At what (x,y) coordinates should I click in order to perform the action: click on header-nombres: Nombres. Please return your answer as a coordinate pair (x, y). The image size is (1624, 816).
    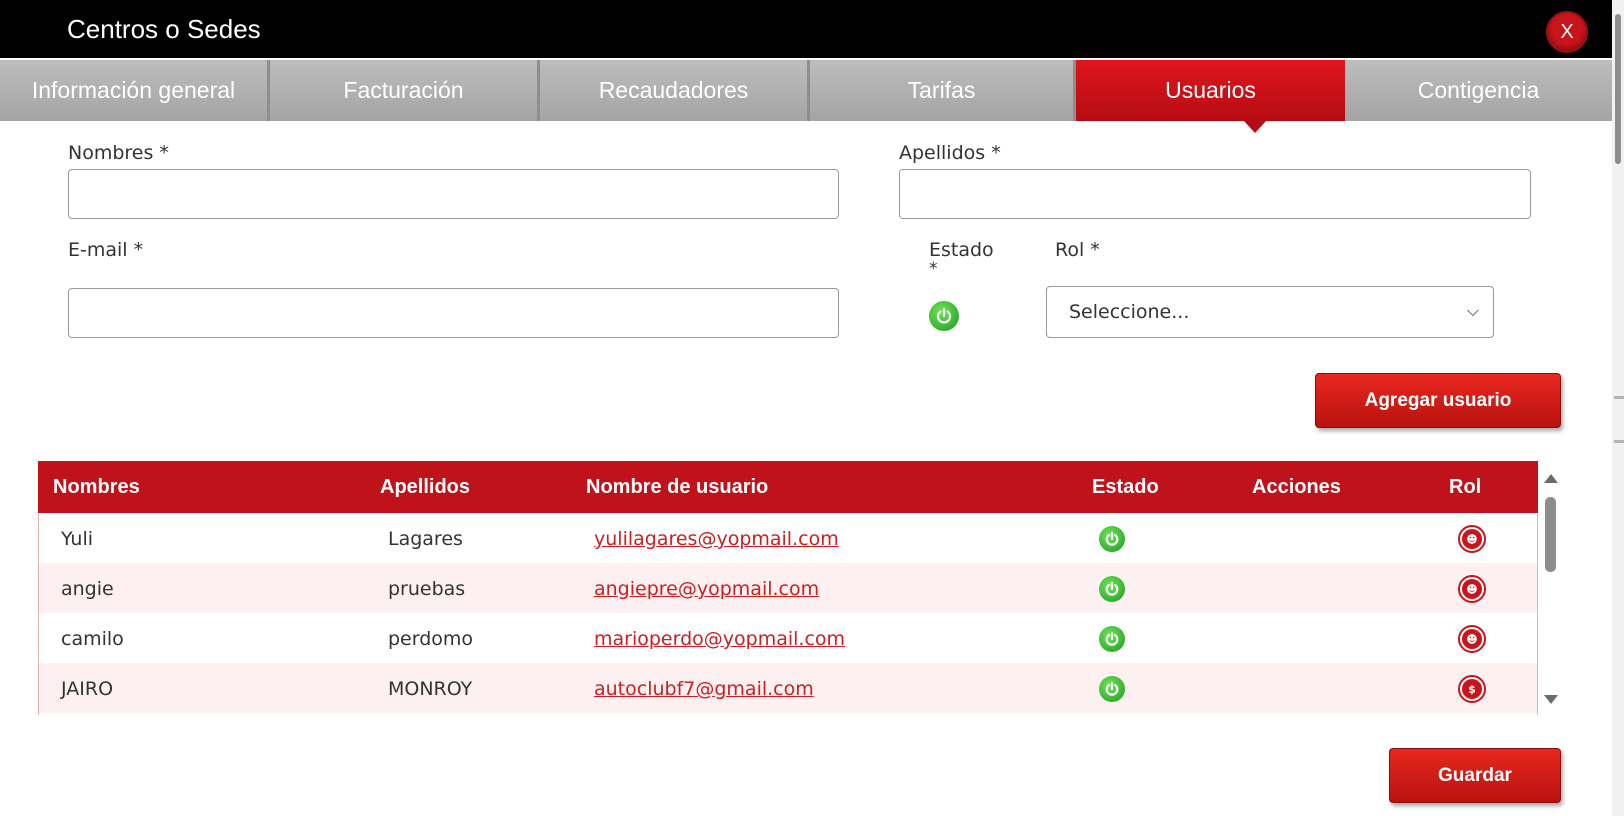
    Looking at the image, I should click on (96, 487).